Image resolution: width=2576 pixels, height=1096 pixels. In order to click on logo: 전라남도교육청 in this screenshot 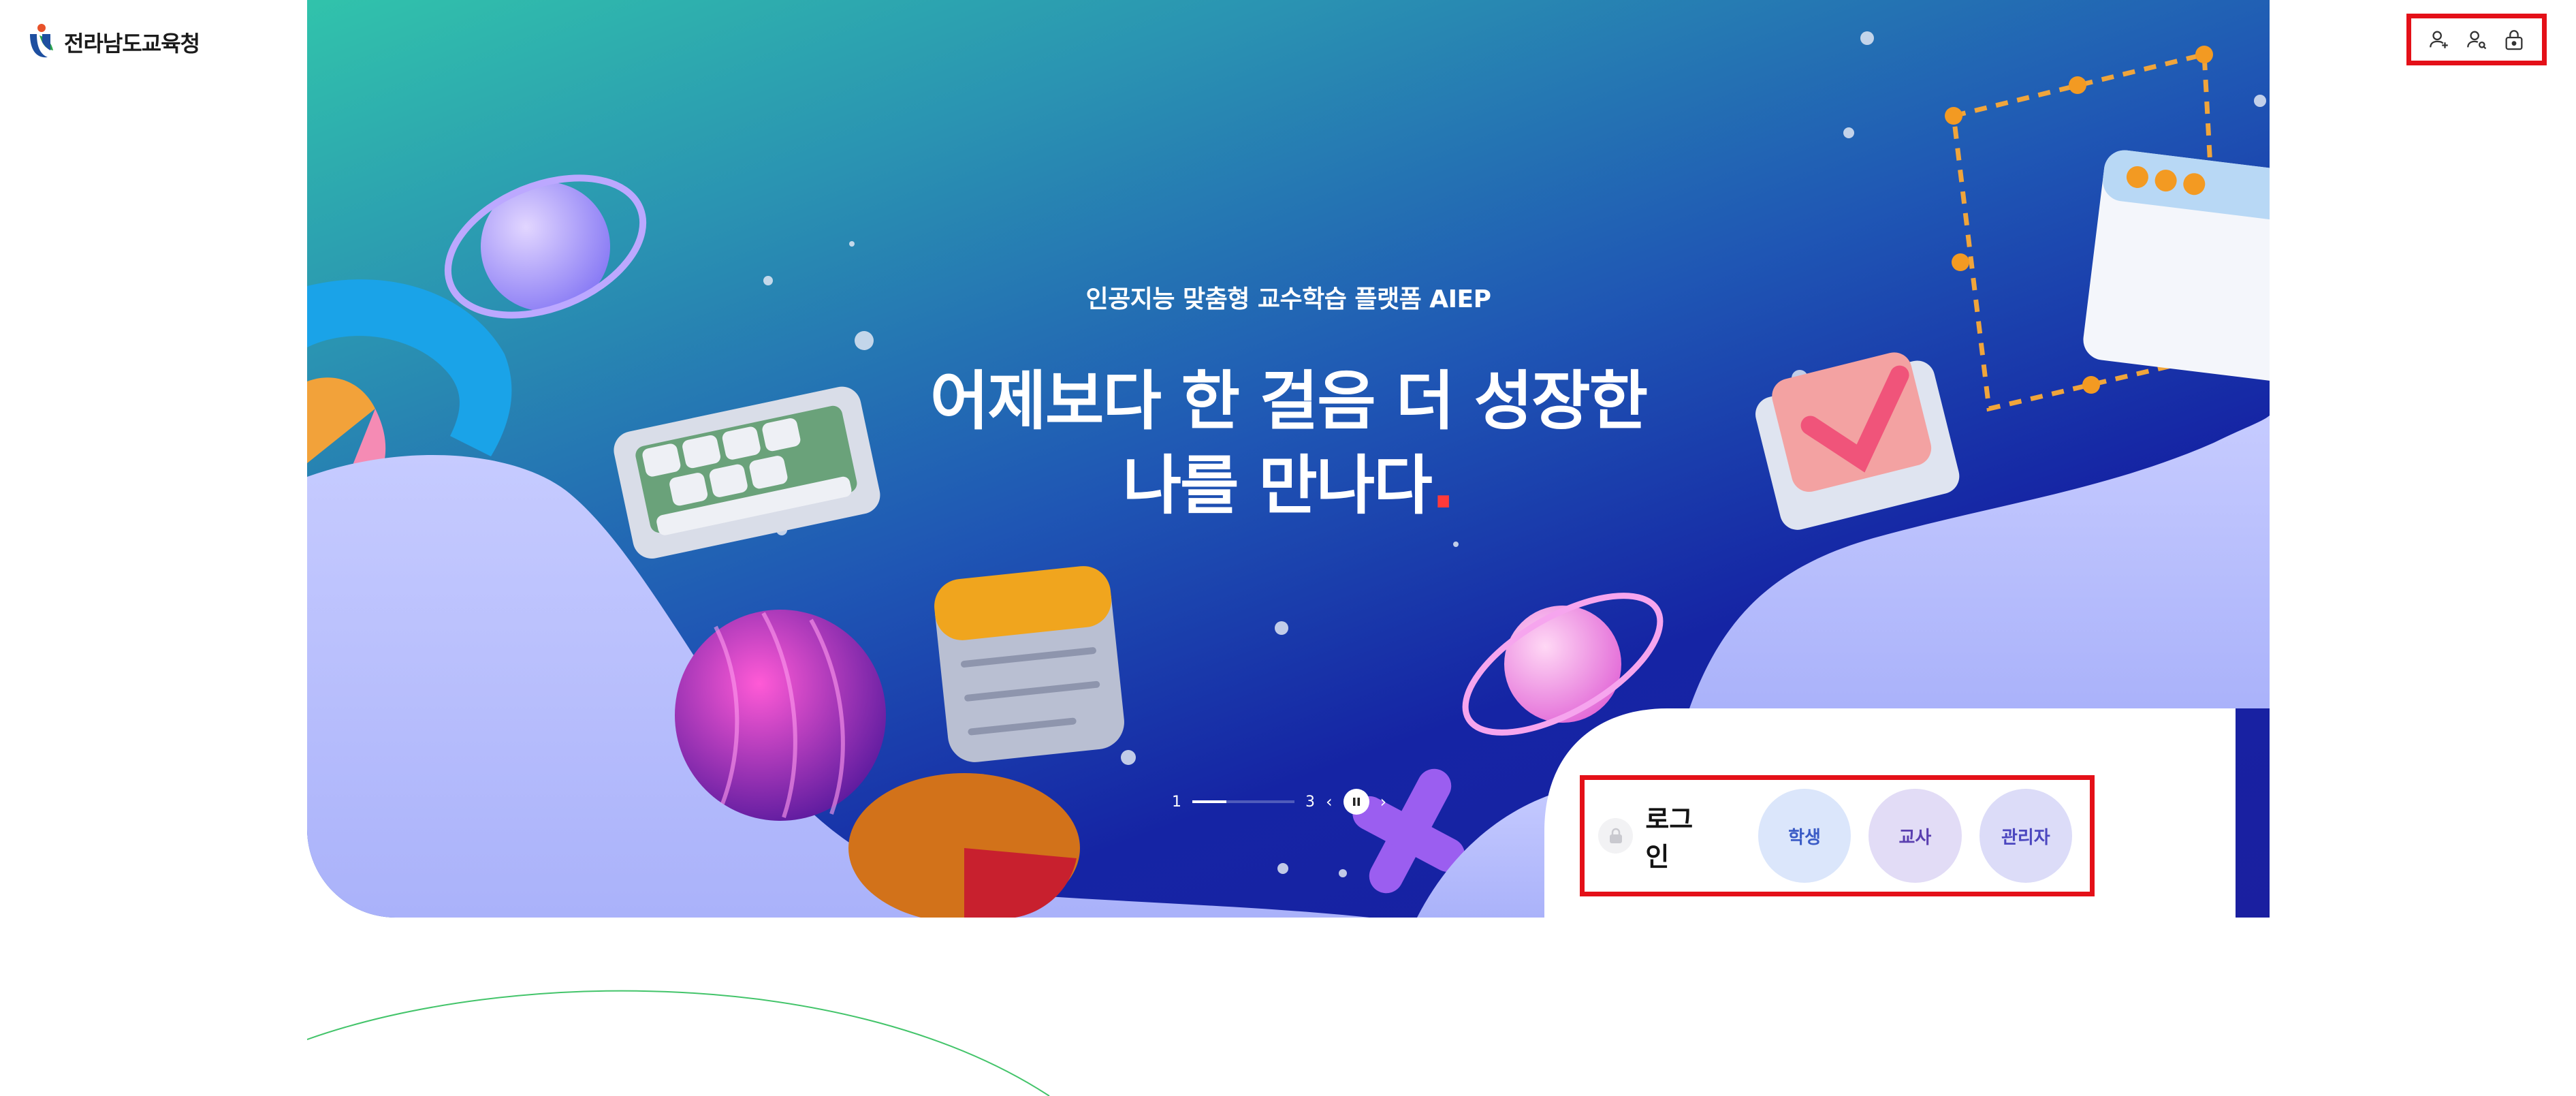, I will do `click(114, 42)`.